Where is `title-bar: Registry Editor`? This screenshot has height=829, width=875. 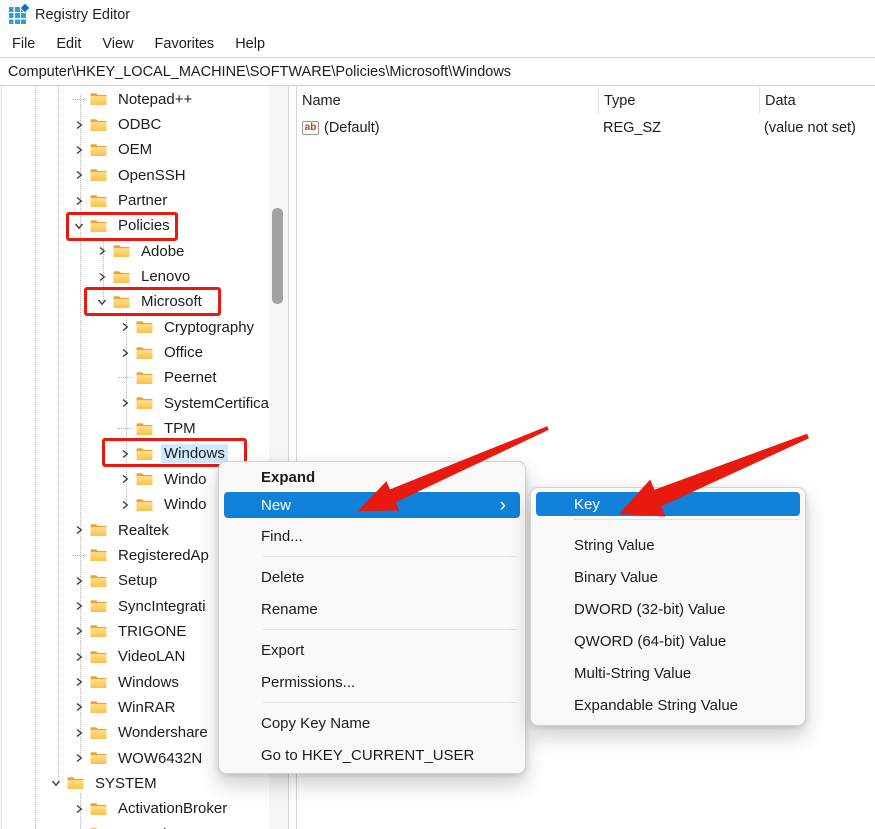 title-bar: Registry Editor is located at coordinates (437, 15).